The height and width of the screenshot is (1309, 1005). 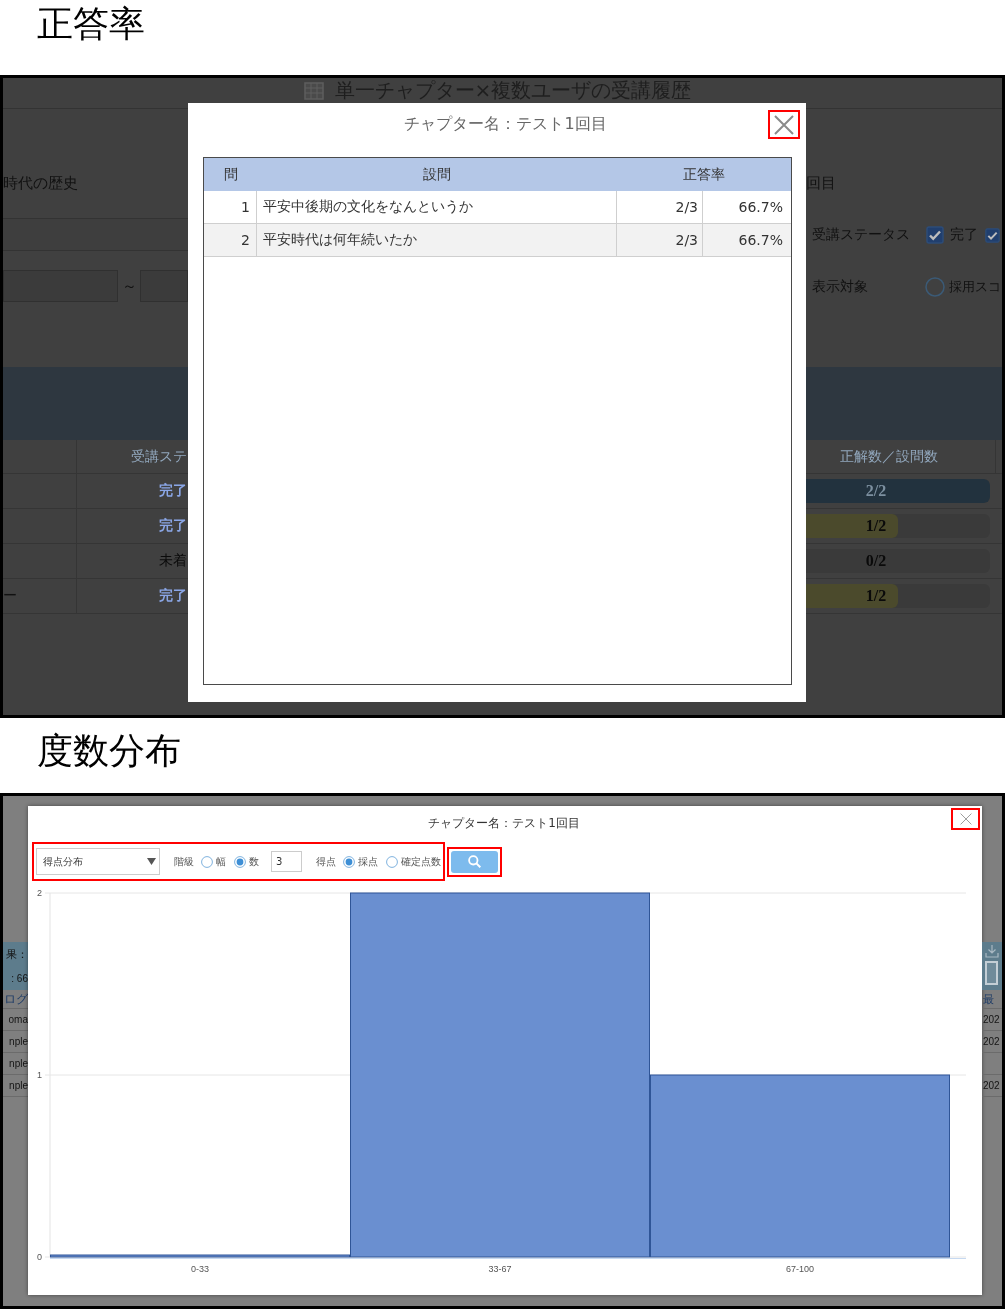 What do you see at coordinates (500, 1269) in the screenshot?
I see `x-tick-label: 33-67` at bounding box center [500, 1269].